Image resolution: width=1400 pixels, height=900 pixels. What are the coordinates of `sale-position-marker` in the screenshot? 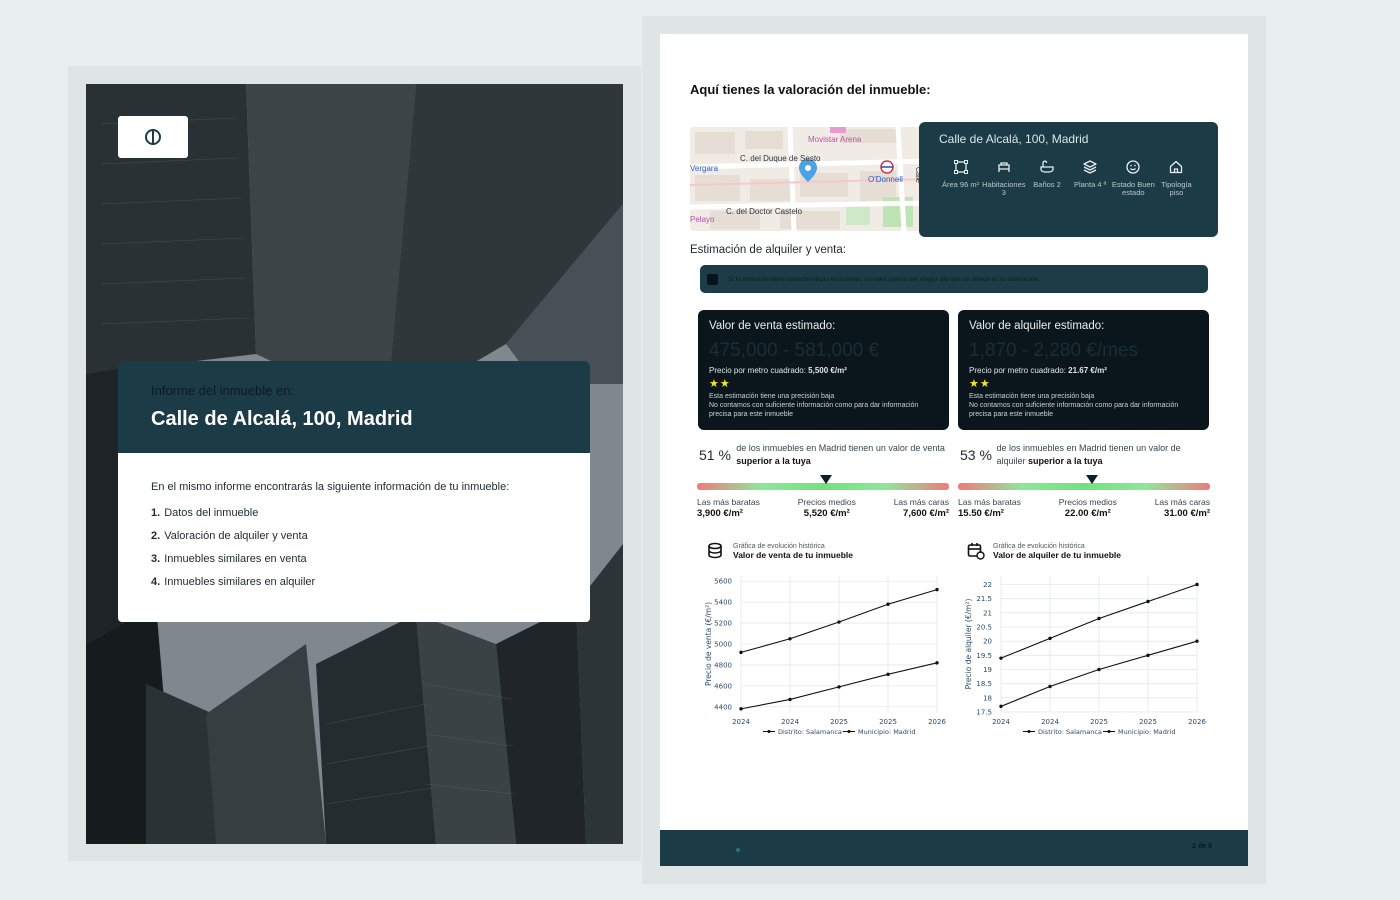 It's located at (825, 479).